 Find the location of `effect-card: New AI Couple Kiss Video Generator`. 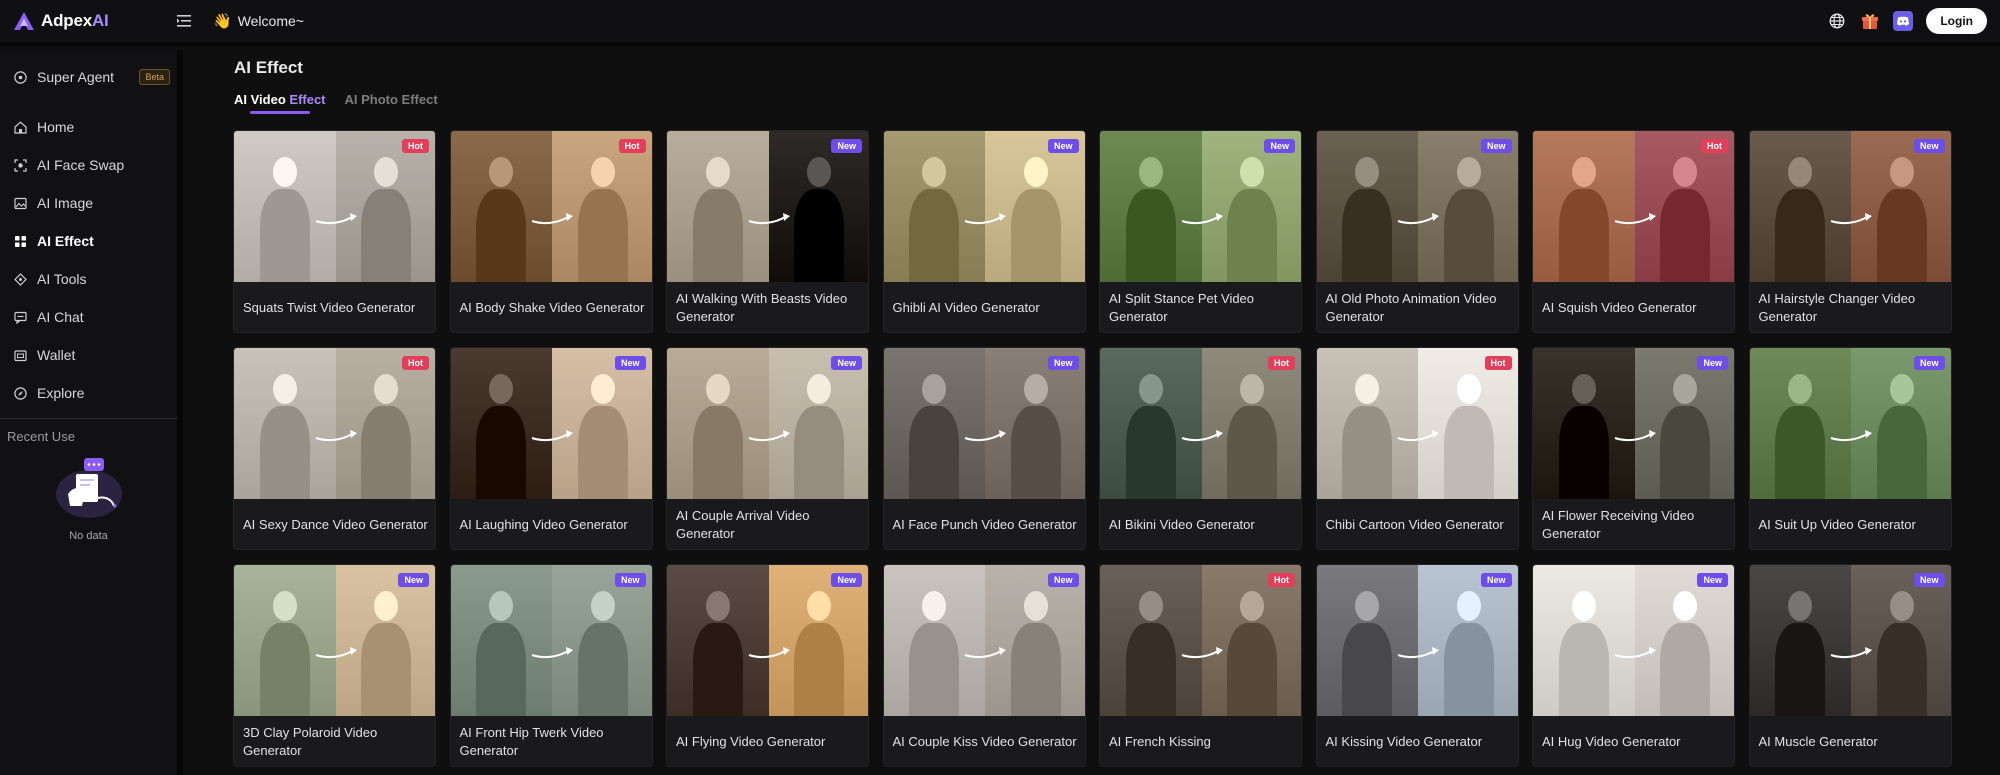

effect-card: New AI Couple Kiss Video Generator is located at coordinates (984, 665).